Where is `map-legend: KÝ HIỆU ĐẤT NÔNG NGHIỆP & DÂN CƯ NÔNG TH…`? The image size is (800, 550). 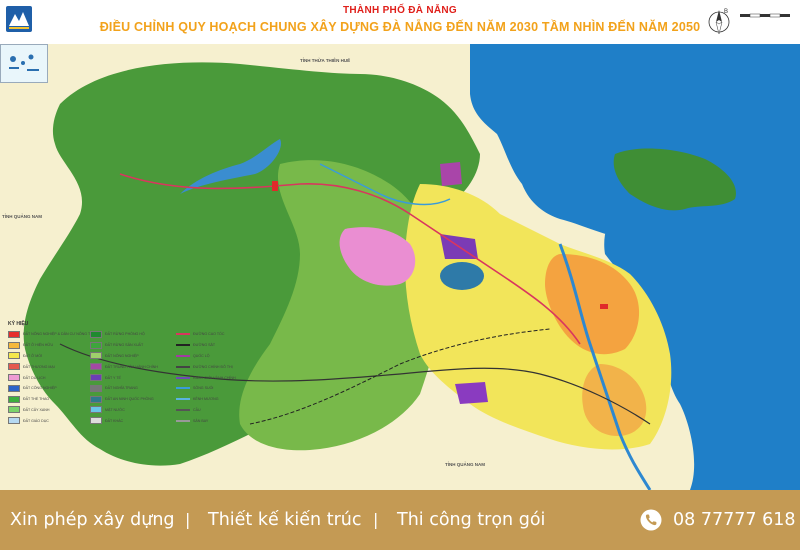
map-legend: KÝ HIỆU ĐẤT NÔNG NGHIỆP & DÂN CƯ NÔNG TH… is located at coordinates (138, 395).